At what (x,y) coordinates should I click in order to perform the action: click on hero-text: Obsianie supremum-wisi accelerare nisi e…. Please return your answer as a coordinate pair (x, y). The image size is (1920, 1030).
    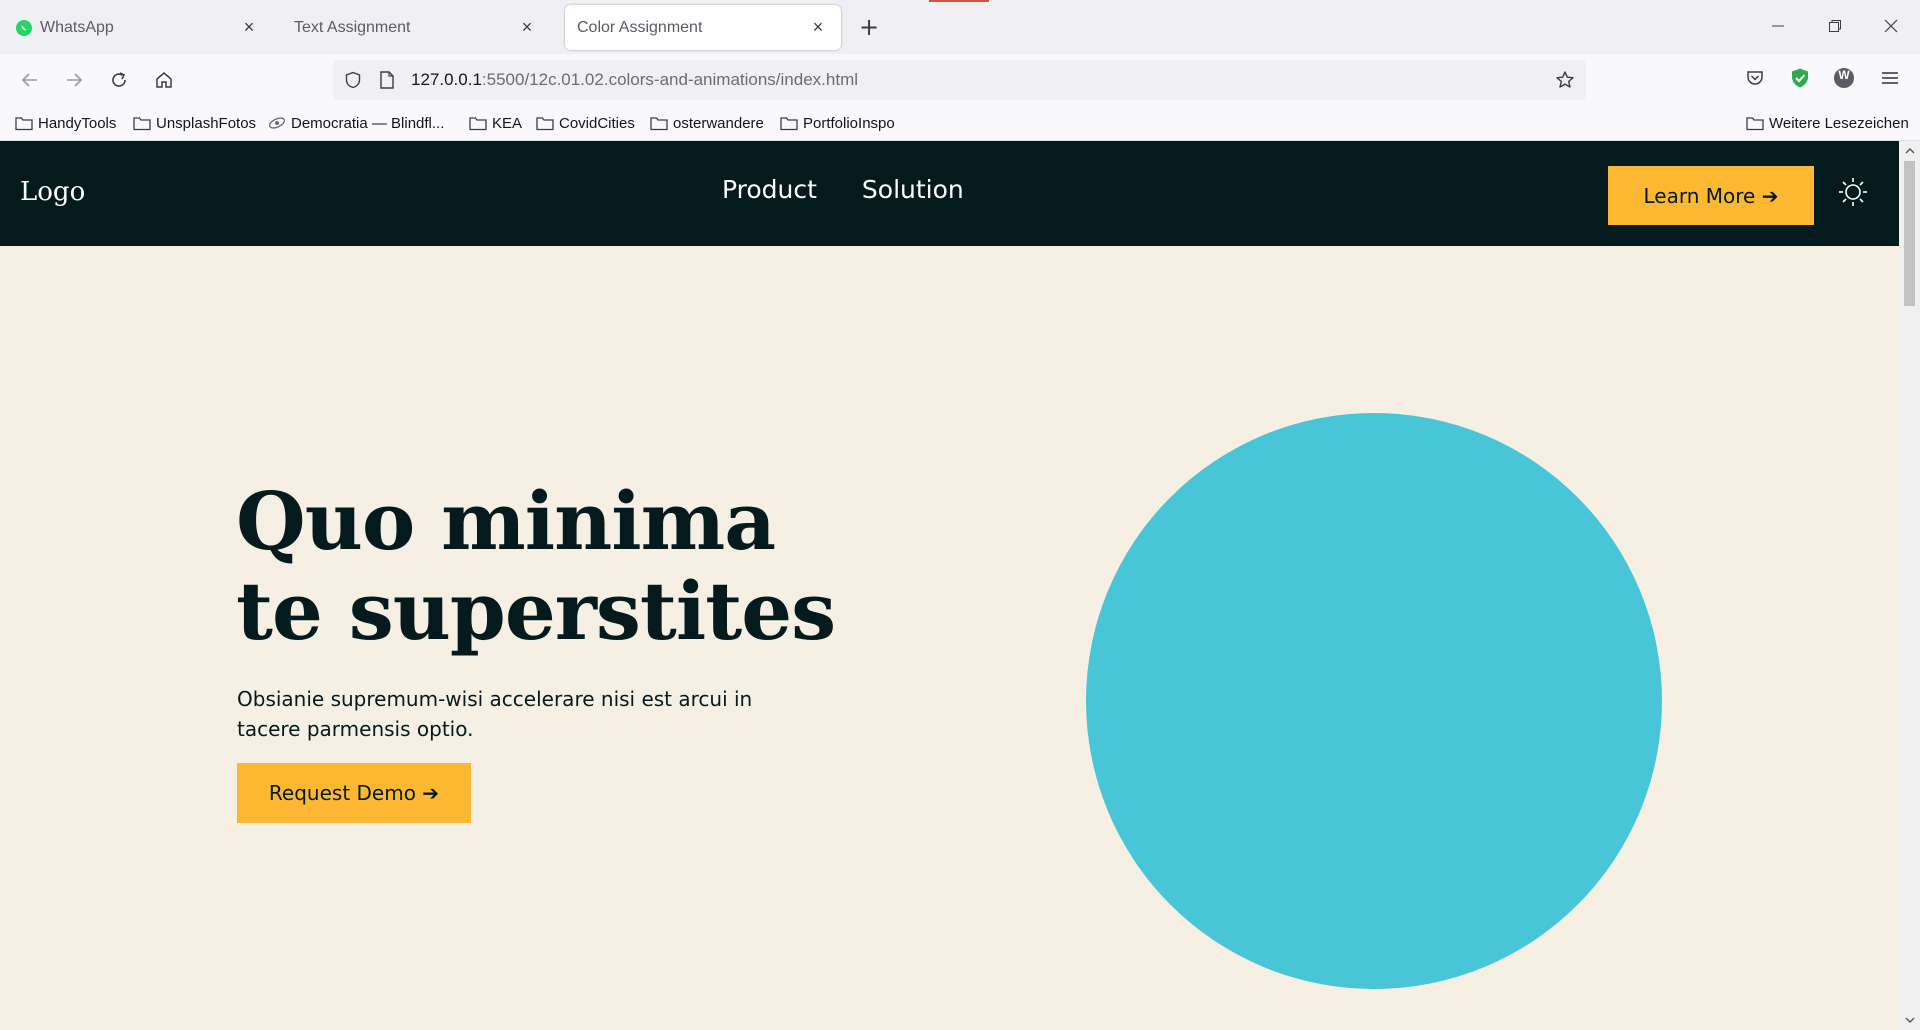
    Looking at the image, I should click on (495, 714).